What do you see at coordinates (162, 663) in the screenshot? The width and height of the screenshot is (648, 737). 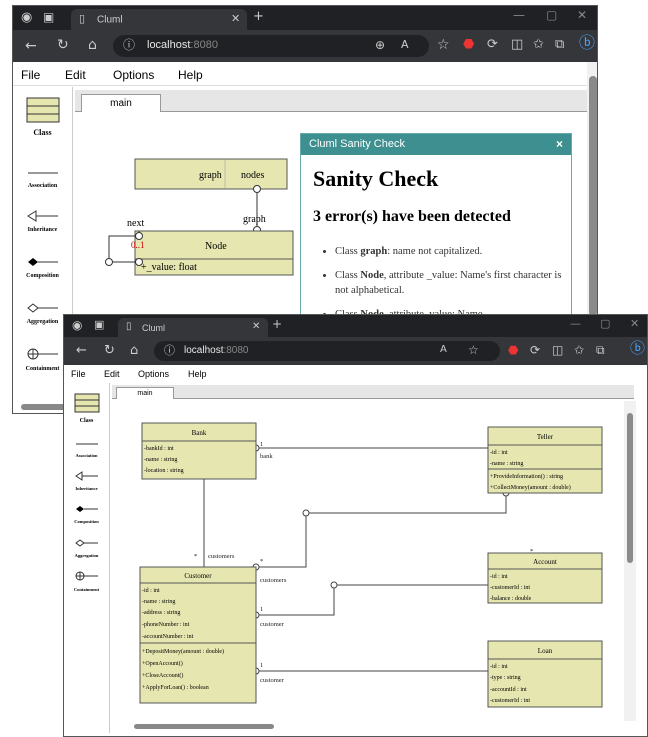 I see `class-operation: +OpenAccount()` at bounding box center [162, 663].